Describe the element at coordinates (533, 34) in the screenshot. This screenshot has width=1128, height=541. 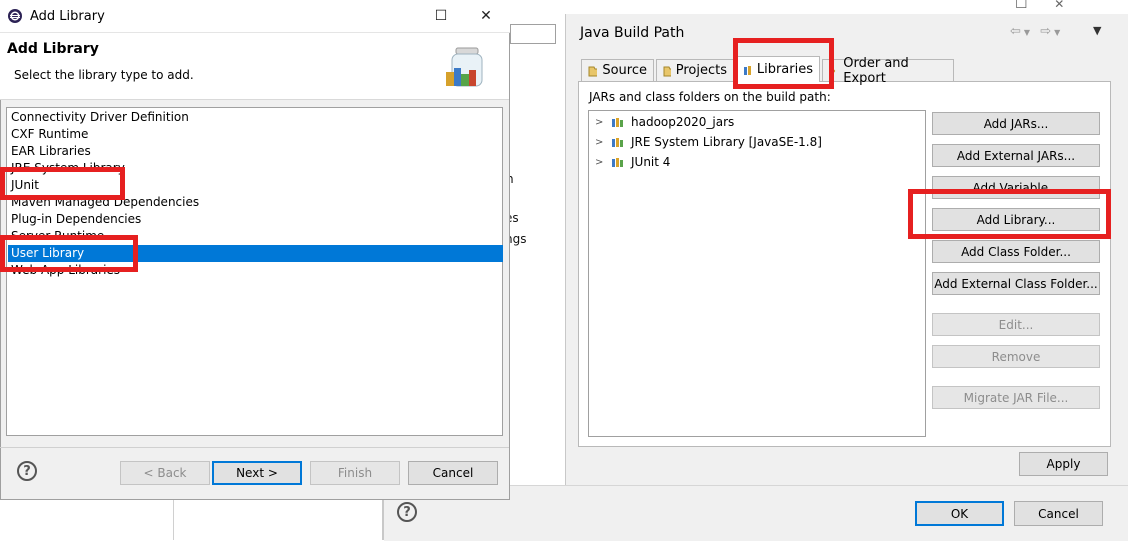
I see `filter-input` at that location.